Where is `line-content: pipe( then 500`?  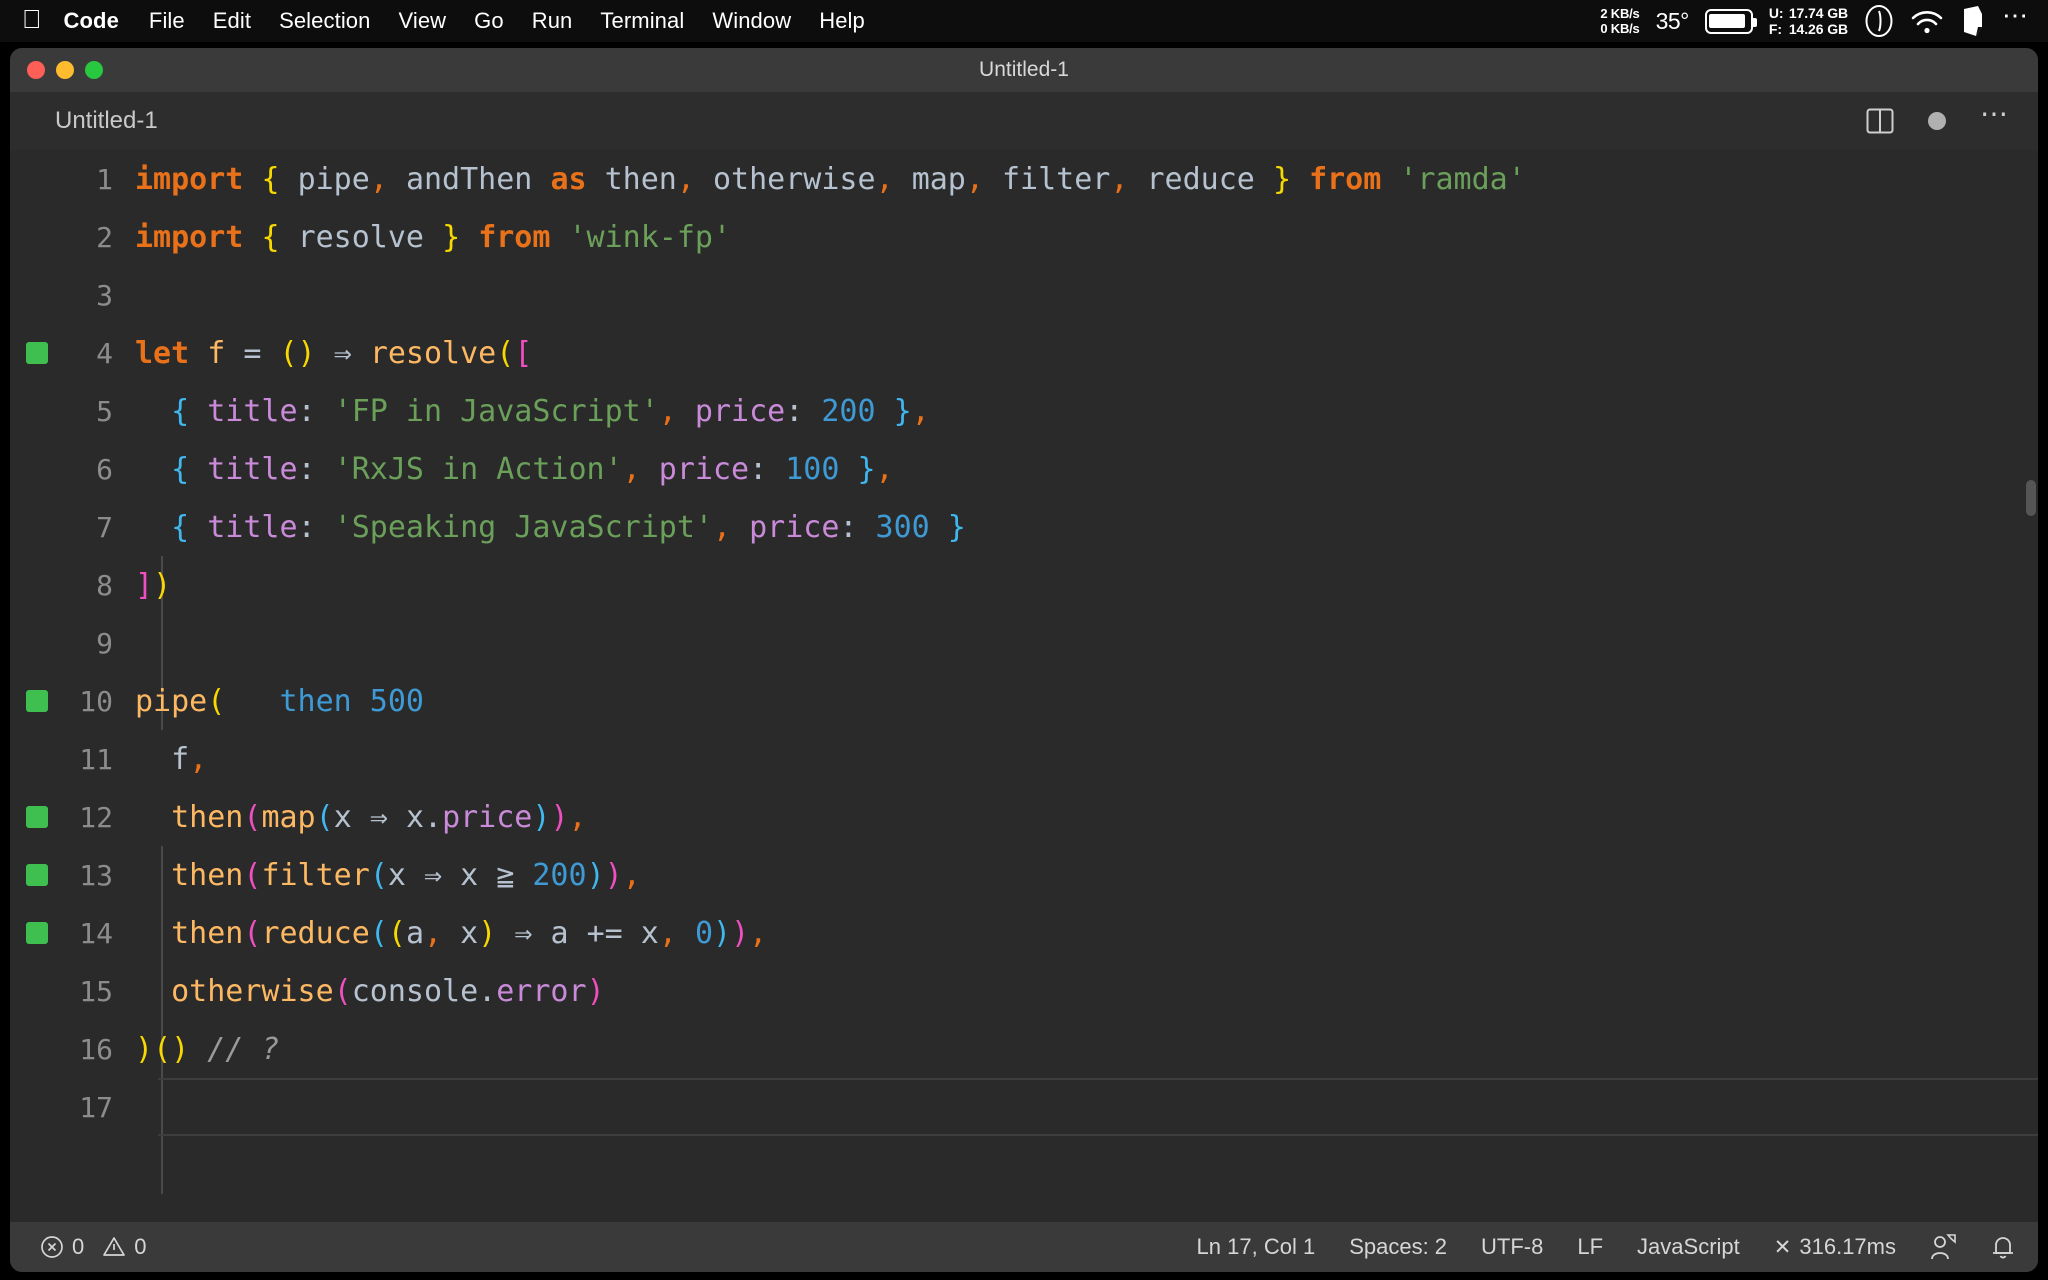
line-content: pipe( then 500 is located at coordinates (280, 701).